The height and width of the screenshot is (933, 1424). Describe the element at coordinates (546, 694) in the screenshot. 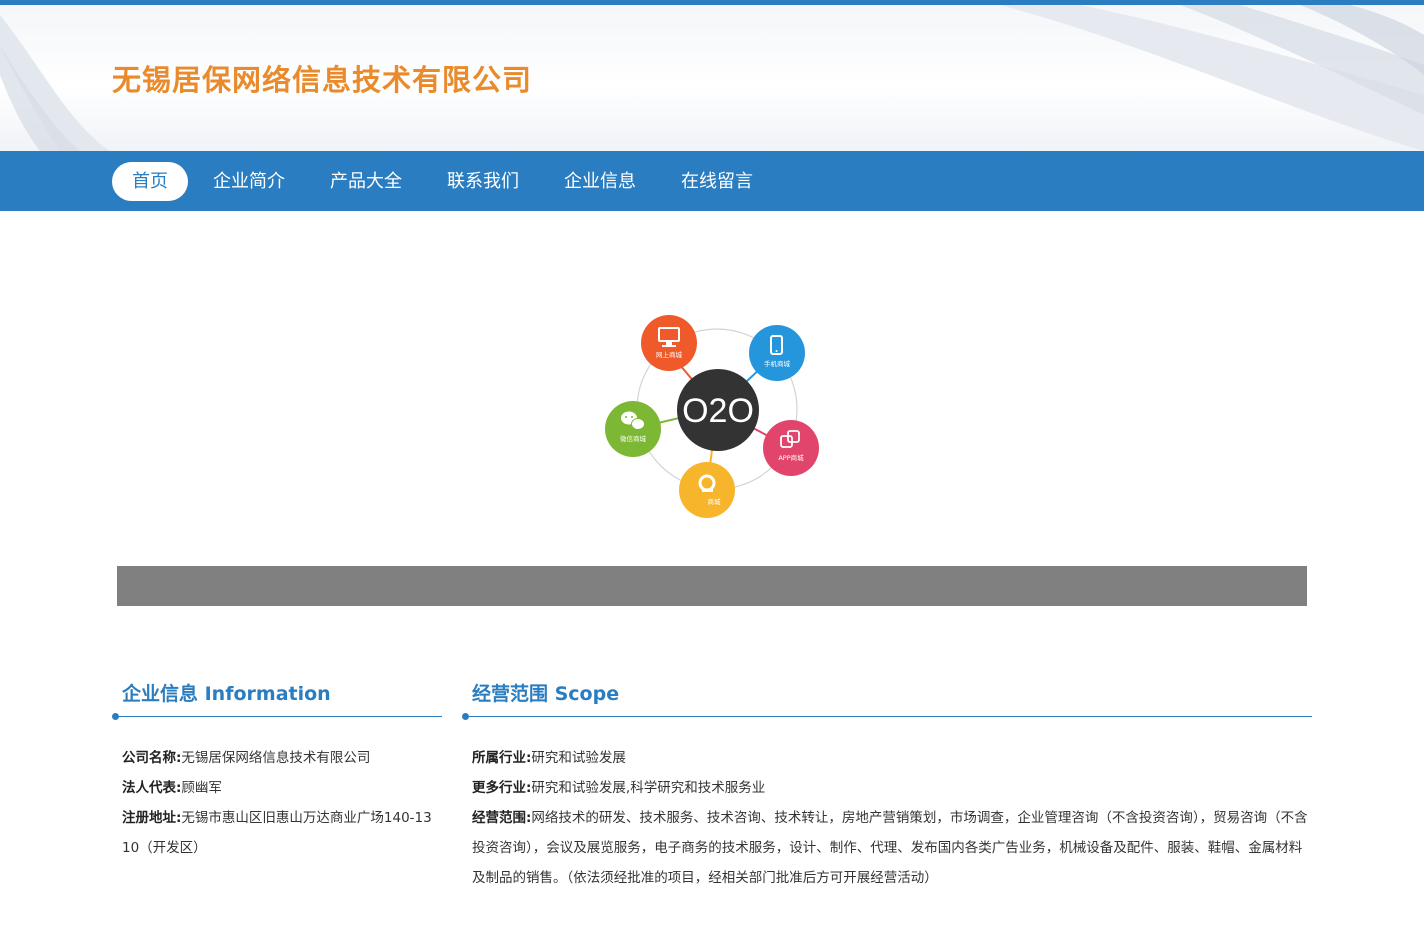

I see `scope-section-title: 经营范围 Scope` at that location.